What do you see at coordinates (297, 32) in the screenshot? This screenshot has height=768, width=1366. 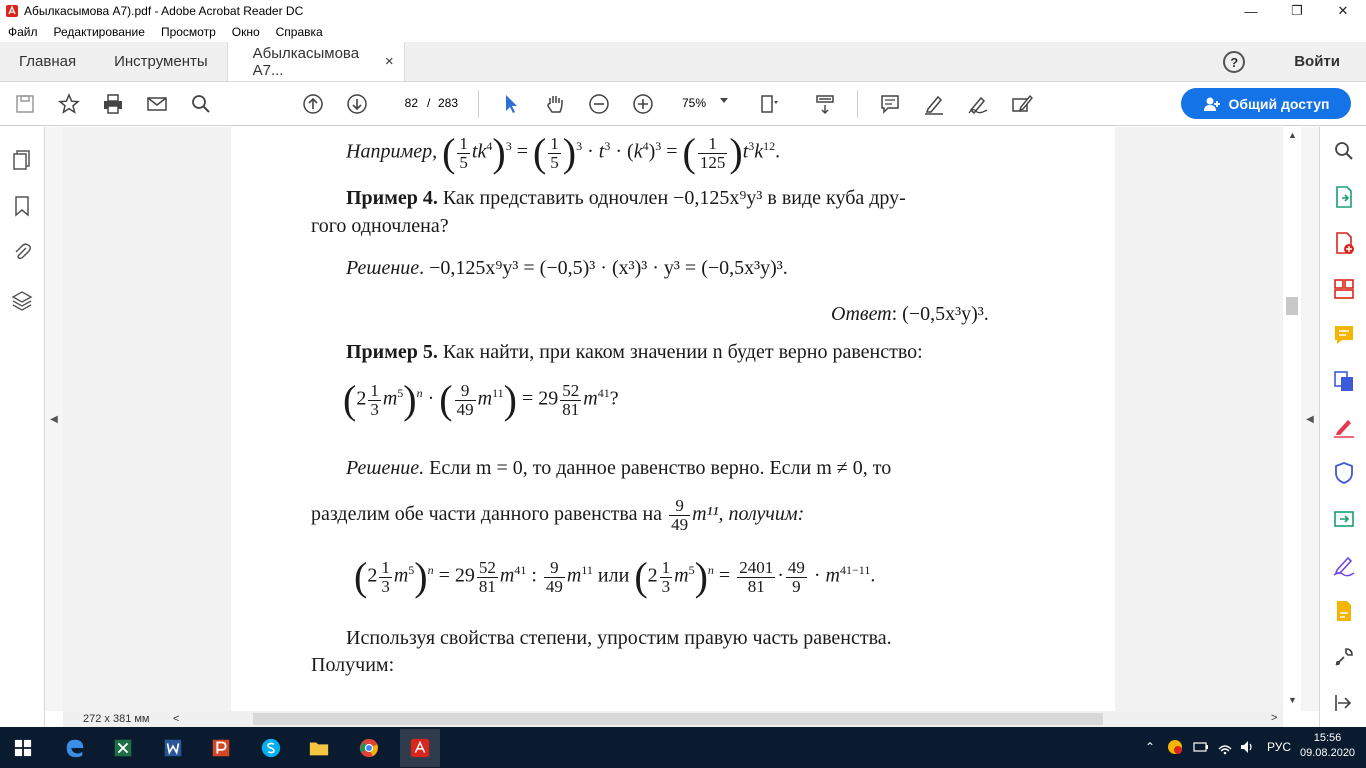 I see `menu-help: Справка` at bounding box center [297, 32].